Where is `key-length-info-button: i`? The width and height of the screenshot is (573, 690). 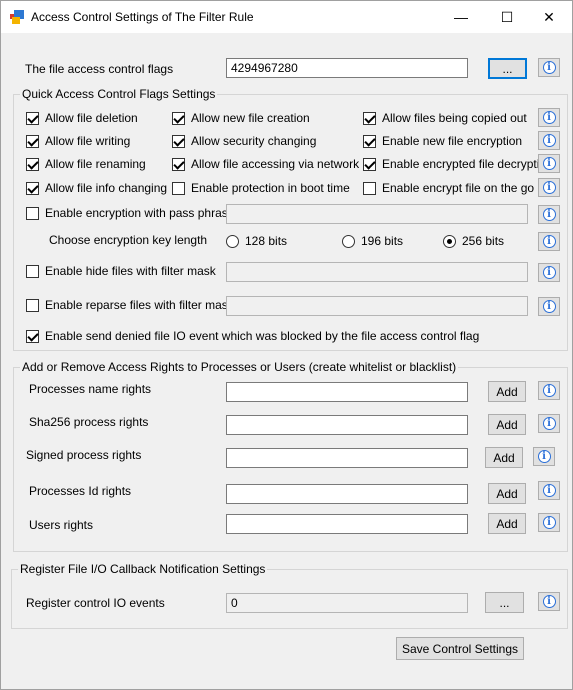 key-length-info-button: i is located at coordinates (549, 241).